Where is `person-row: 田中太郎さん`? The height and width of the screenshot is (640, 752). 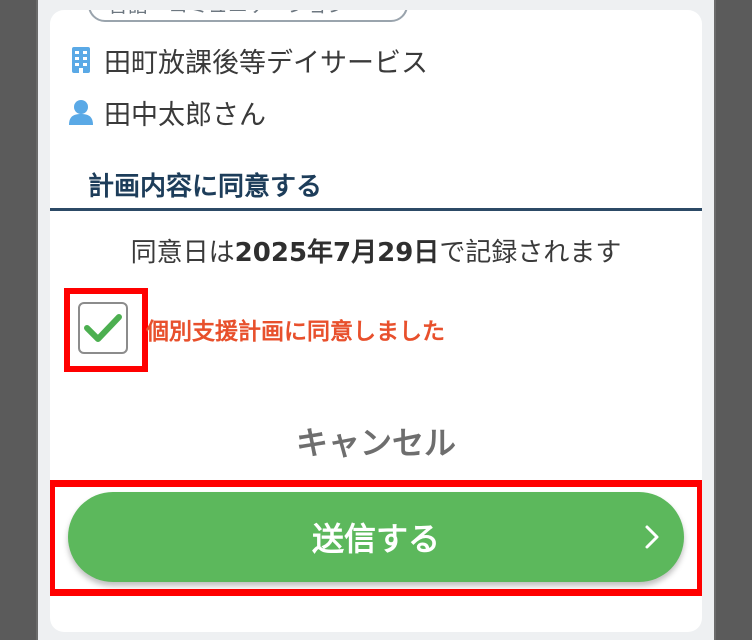
person-row: 田中太郎さん is located at coordinates (167, 112).